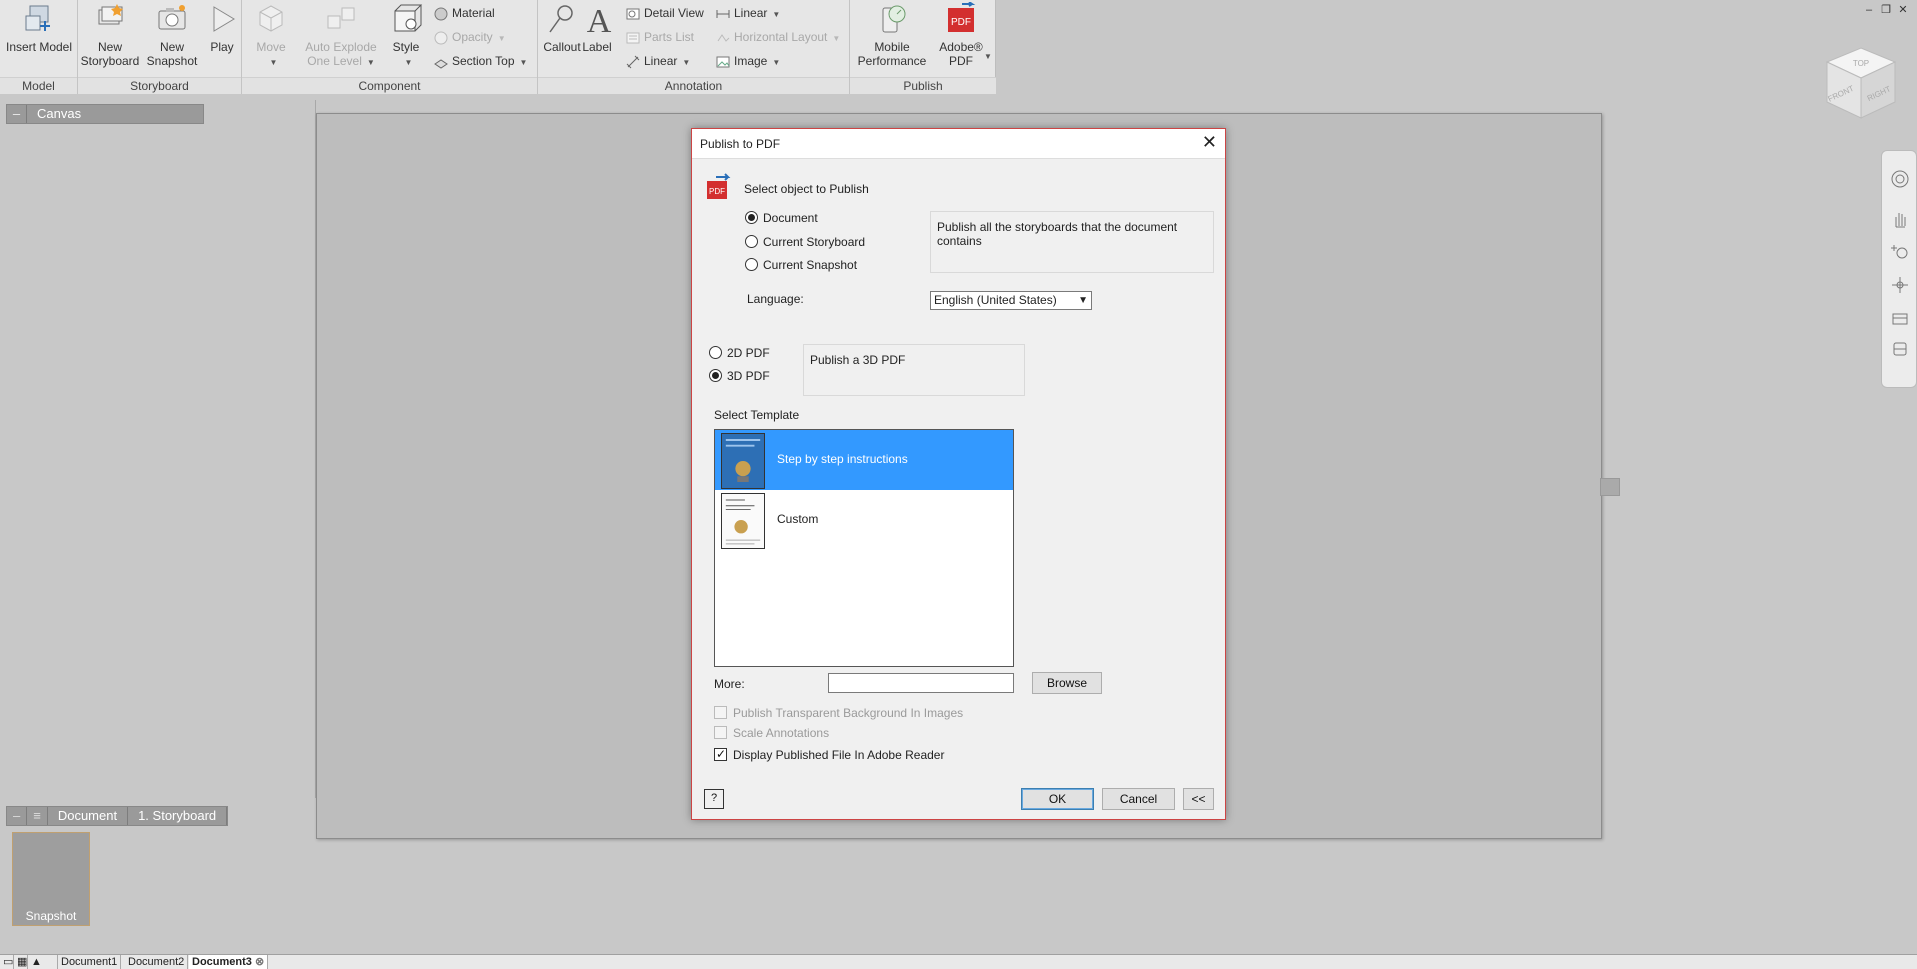  I want to click on list-view-icon: ≡, so click(37, 816).